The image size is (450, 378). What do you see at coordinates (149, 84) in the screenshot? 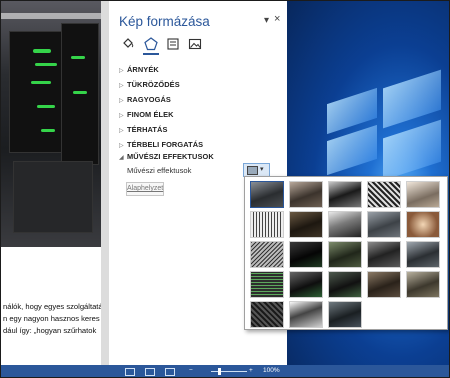
I see `section-tukrozodes: ▷ TÜKRÖZŐDÉS` at bounding box center [149, 84].